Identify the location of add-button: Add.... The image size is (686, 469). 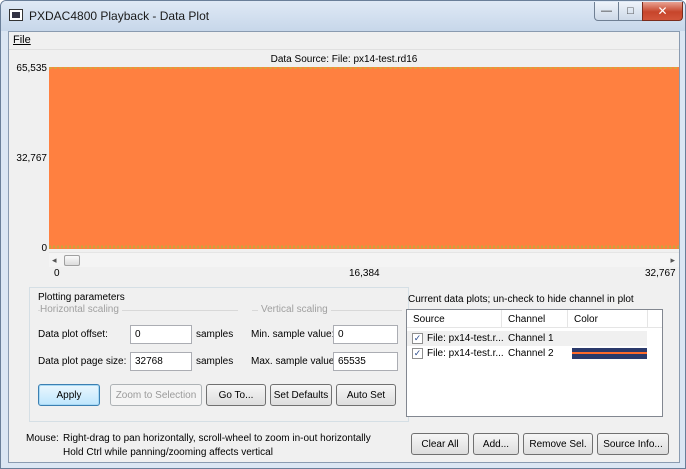
(496, 444).